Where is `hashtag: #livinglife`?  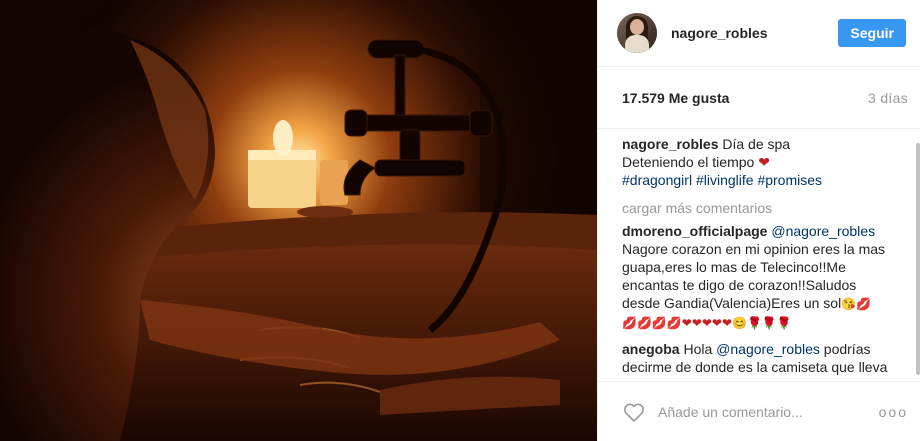 hashtag: #livinglife is located at coordinates (725, 180).